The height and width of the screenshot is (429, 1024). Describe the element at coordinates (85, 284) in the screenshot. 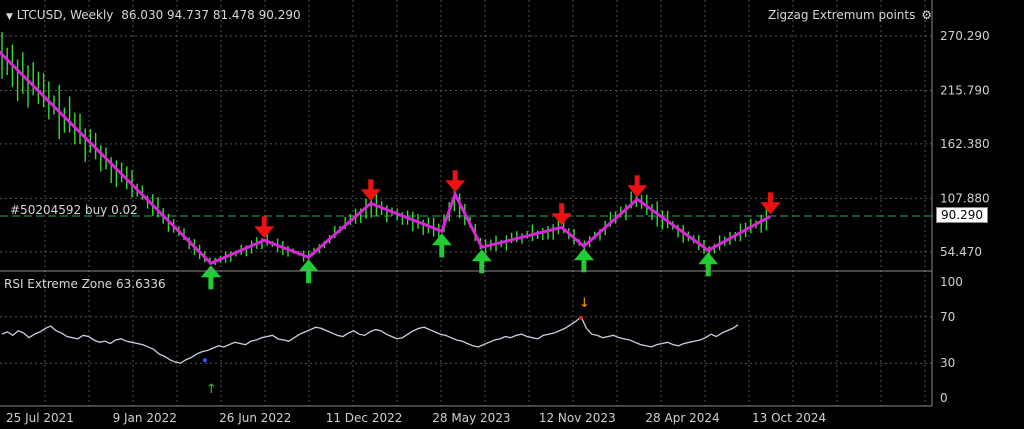

I see `rsi-title: RSI Extreme Zone 63.6336` at that location.